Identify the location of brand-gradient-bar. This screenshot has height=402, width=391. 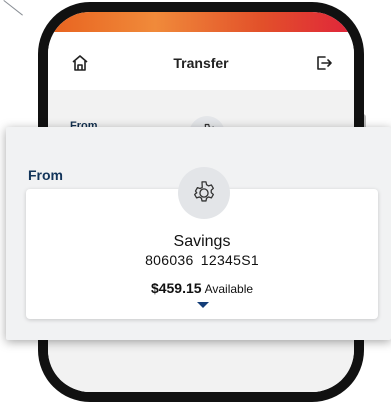
(201, 22).